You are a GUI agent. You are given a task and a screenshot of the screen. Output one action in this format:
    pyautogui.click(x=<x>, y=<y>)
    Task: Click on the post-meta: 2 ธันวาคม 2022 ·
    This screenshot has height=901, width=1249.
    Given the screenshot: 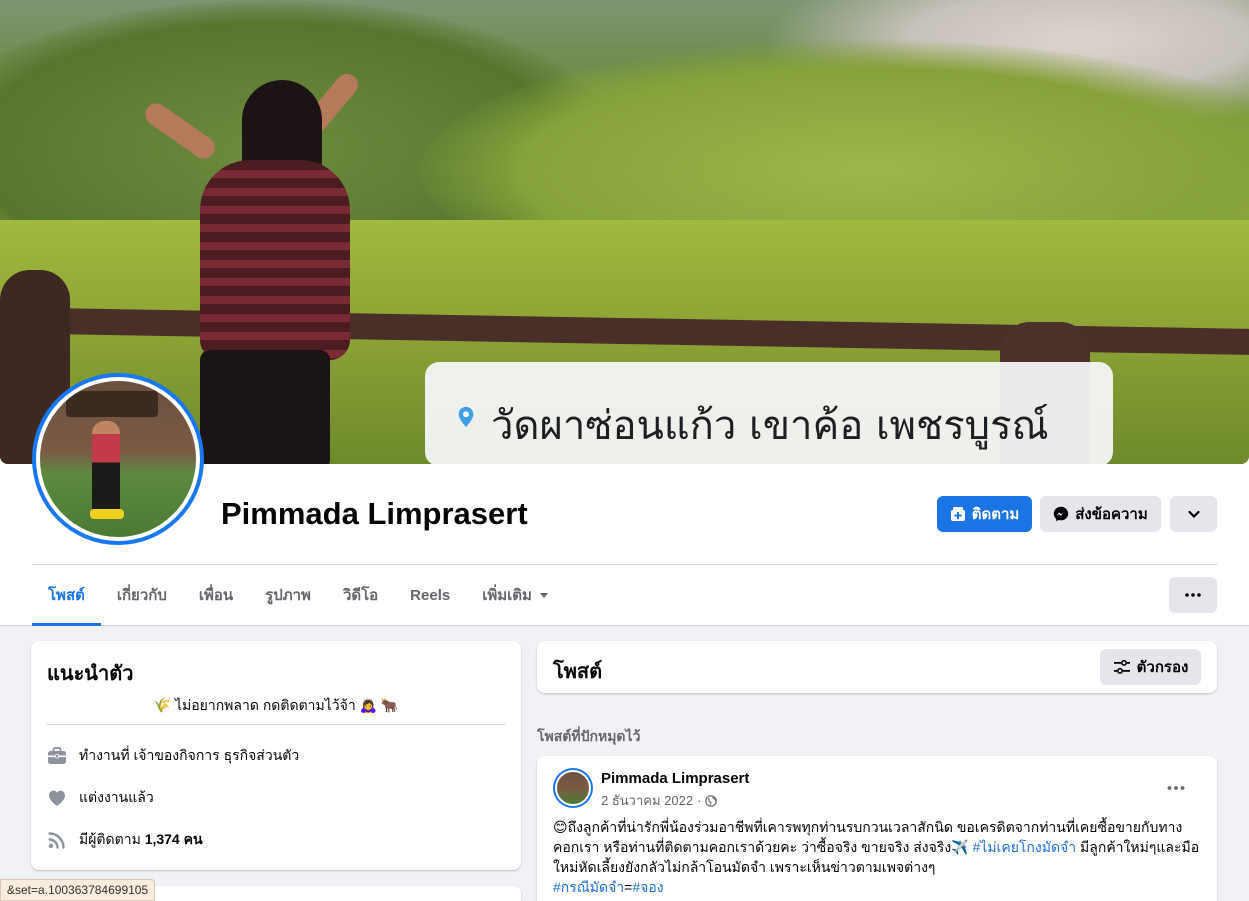 What is the action you would take?
    pyautogui.click(x=659, y=800)
    